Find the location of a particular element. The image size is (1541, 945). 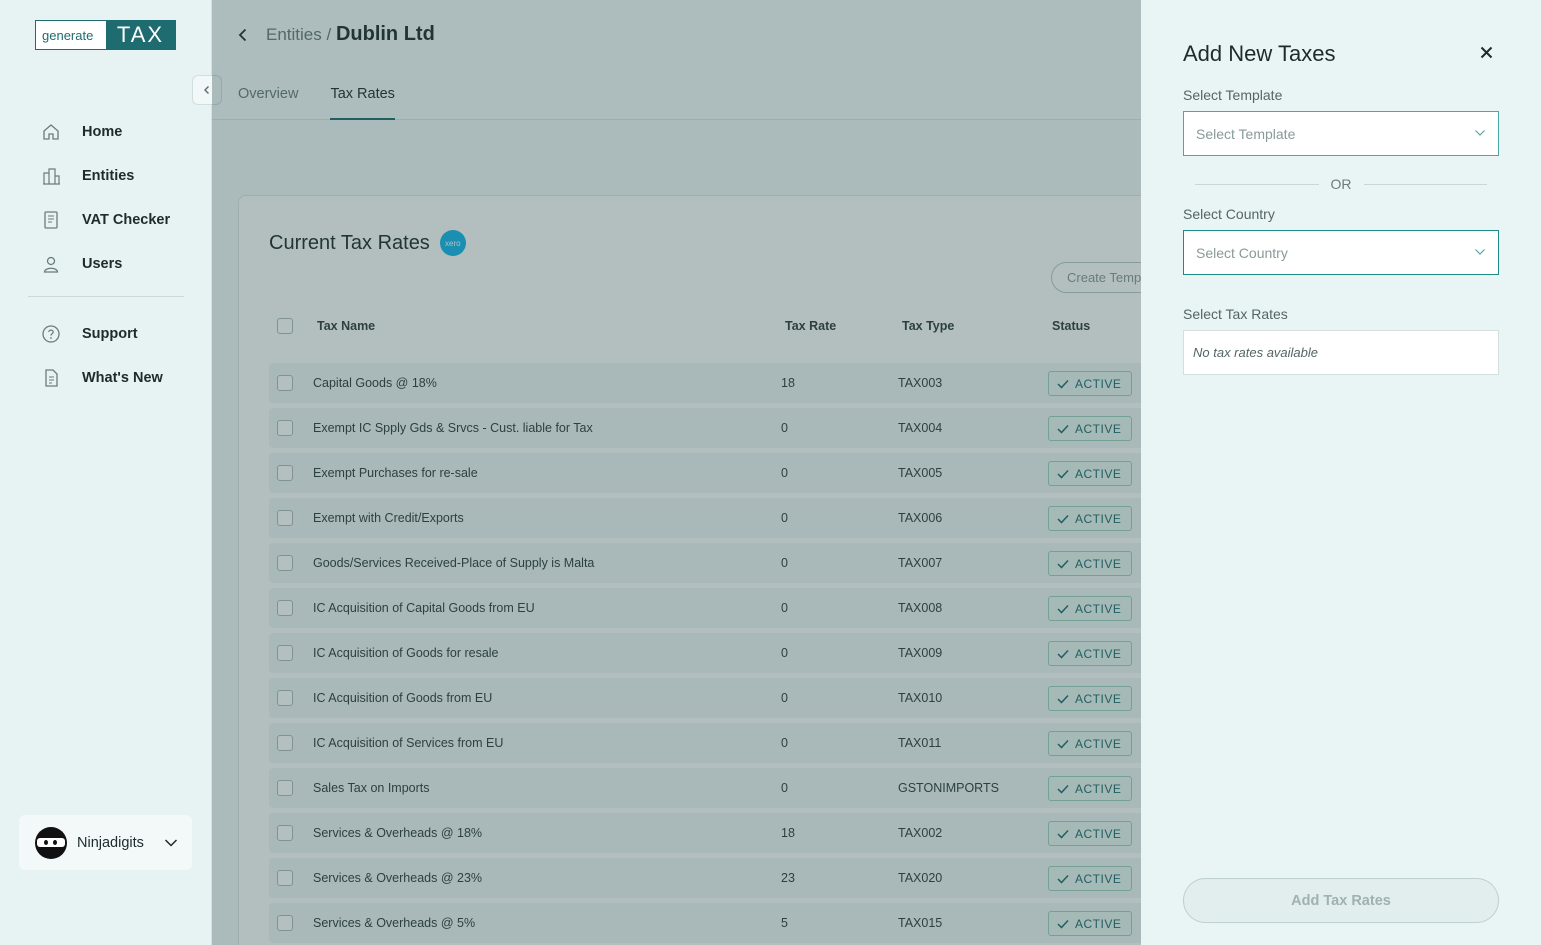

user-menu: Ninjadigits is located at coordinates (105, 842).